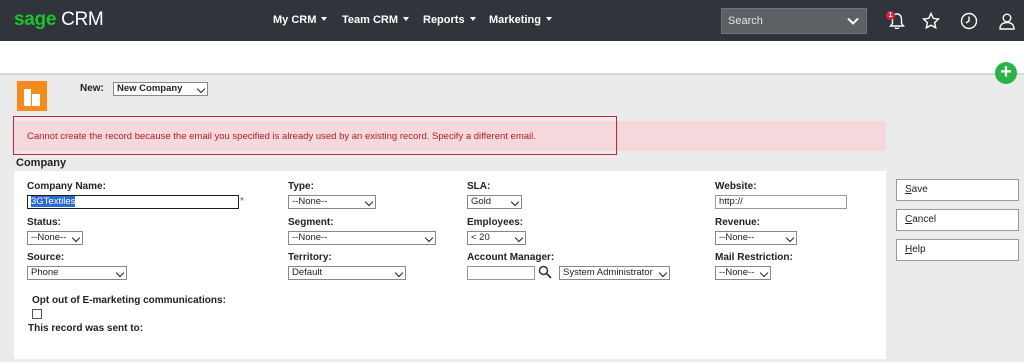  What do you see at coordinates (614, 273) in the screenshot?
I see `account-manager-select: System Administrator` at bounding box center [614, 273].